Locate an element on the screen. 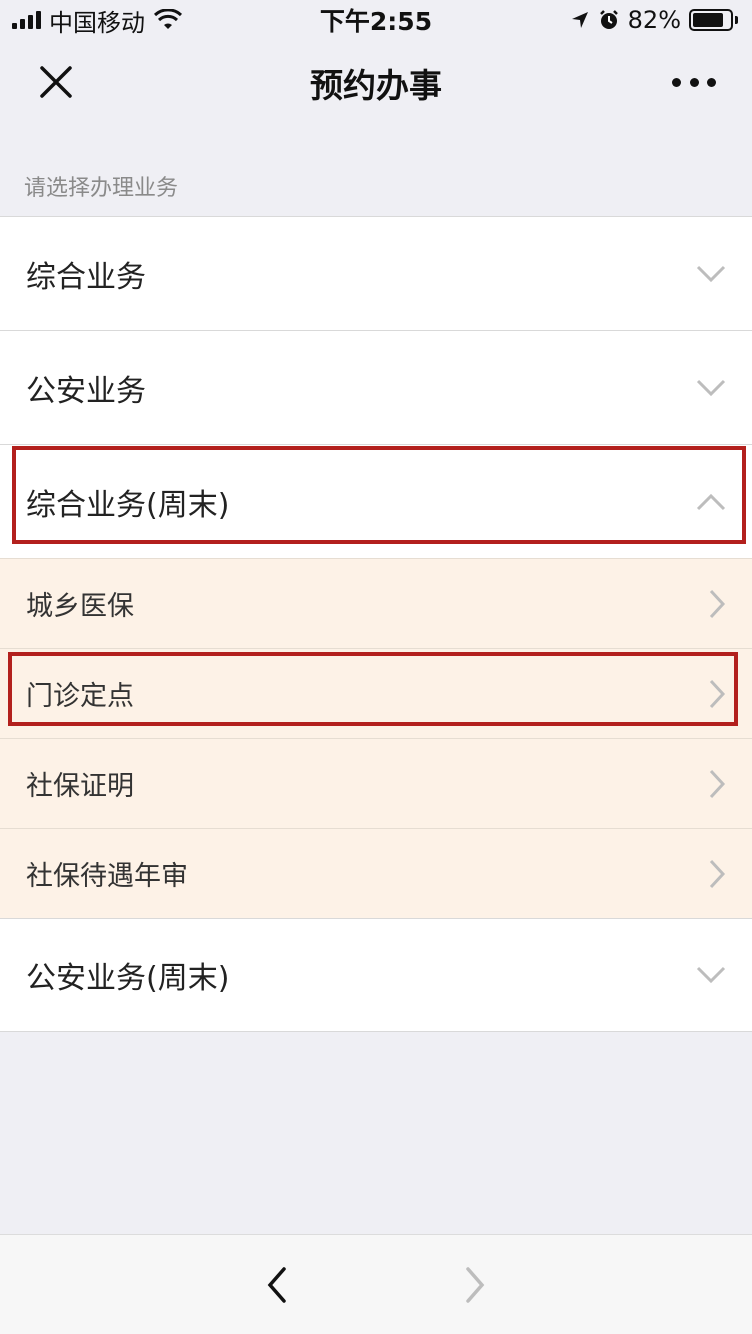  location-icon is located at coordinates (579, 20).